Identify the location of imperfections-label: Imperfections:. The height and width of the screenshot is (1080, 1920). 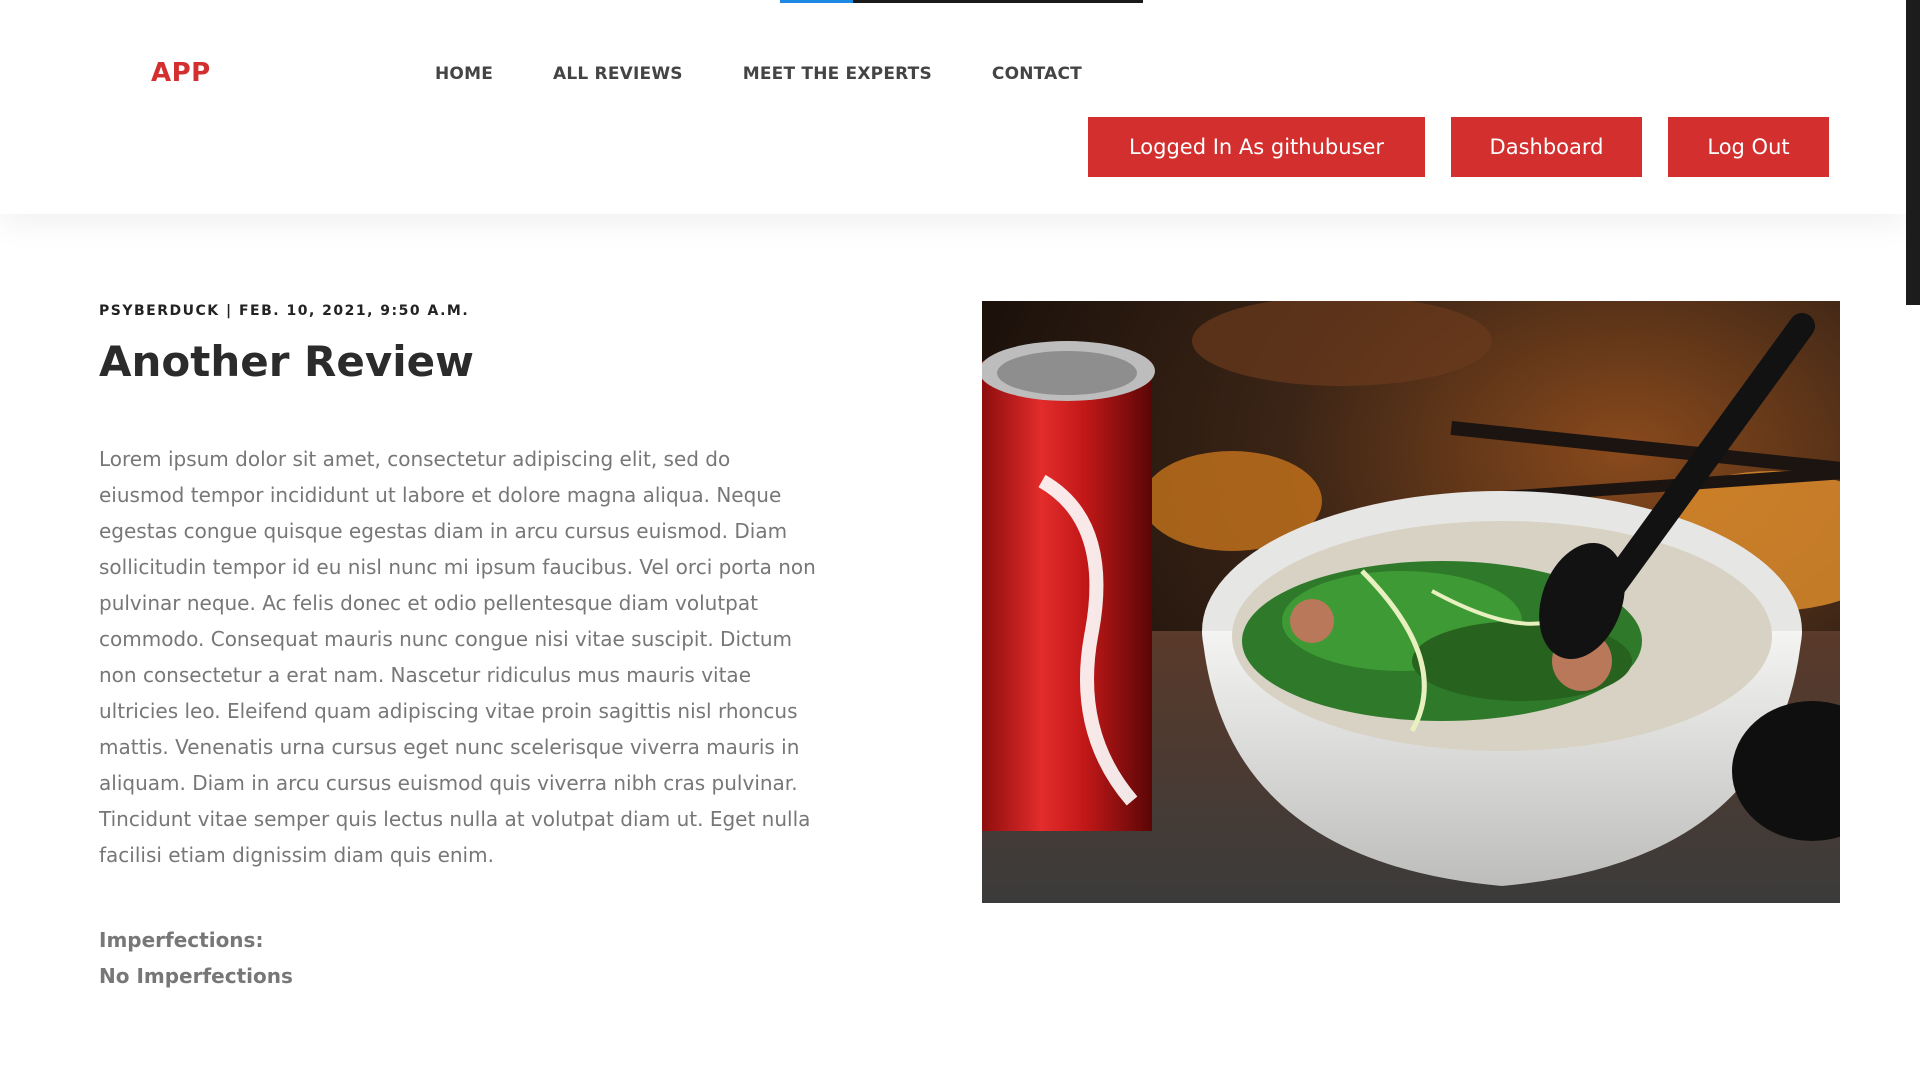
(181, 940).